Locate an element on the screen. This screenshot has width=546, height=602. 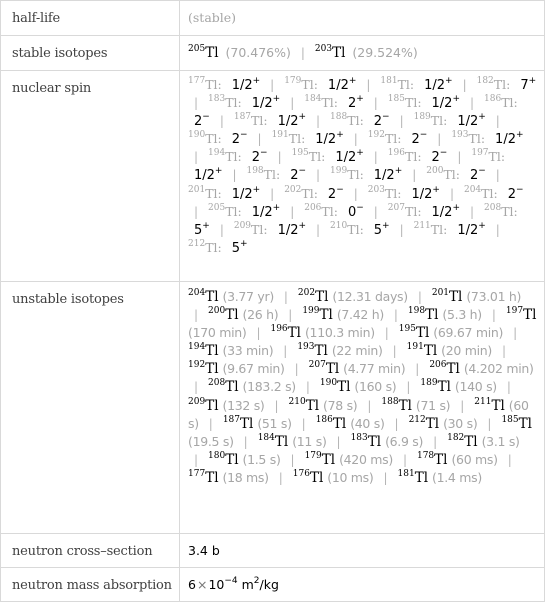
spin-isotope: 206Tl: is located at coordinates (321, 210).